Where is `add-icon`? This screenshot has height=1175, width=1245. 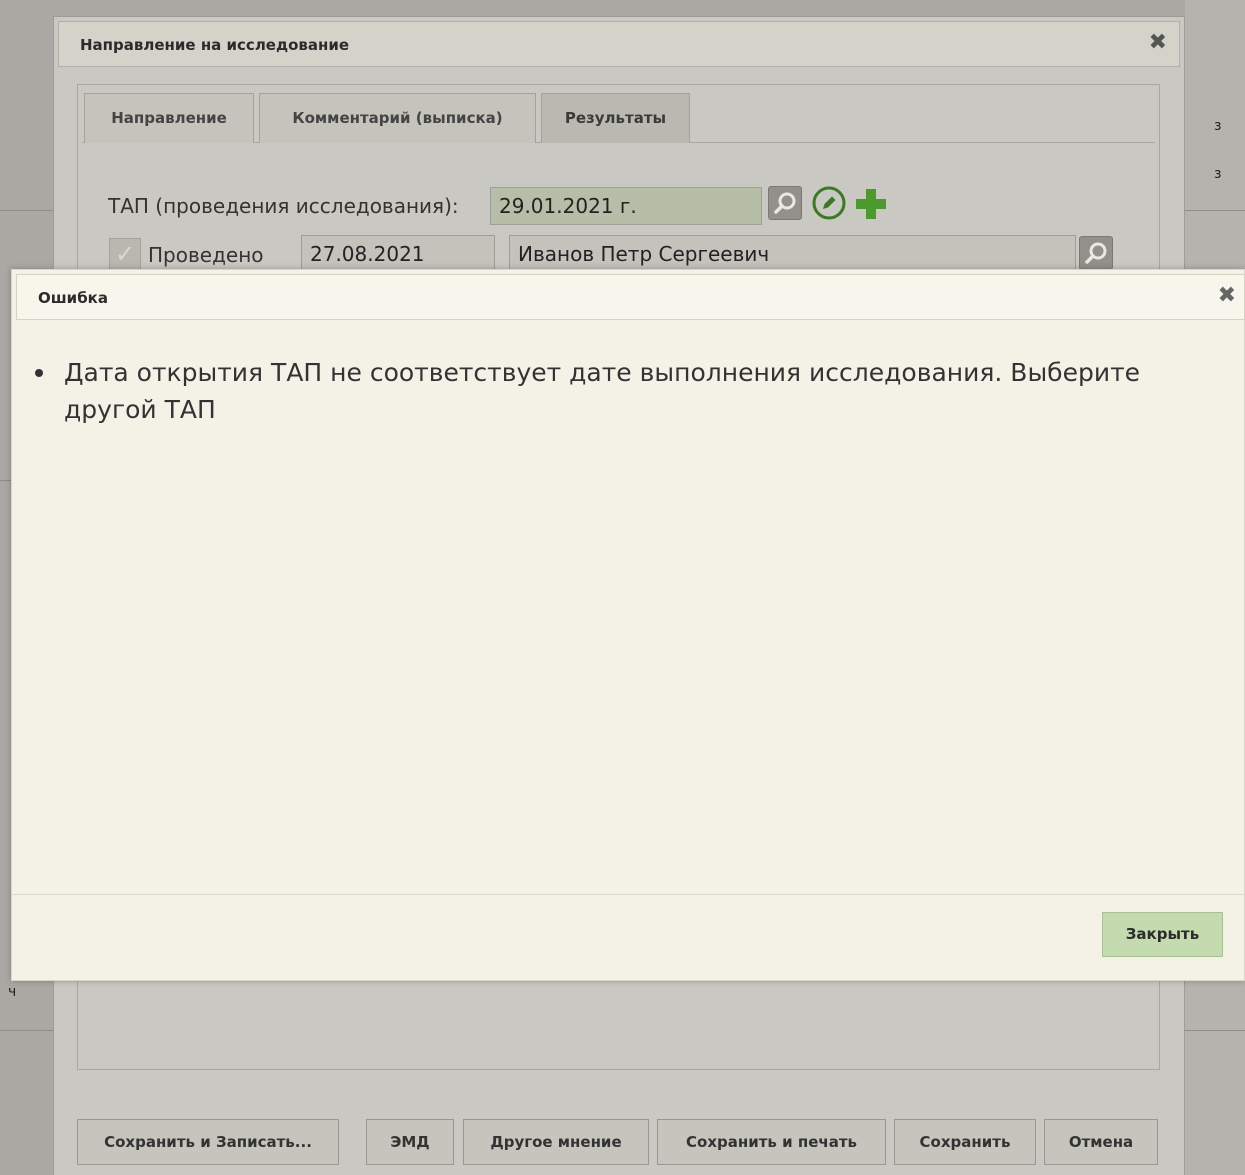
add-icon is located at coordinates (871, 204).